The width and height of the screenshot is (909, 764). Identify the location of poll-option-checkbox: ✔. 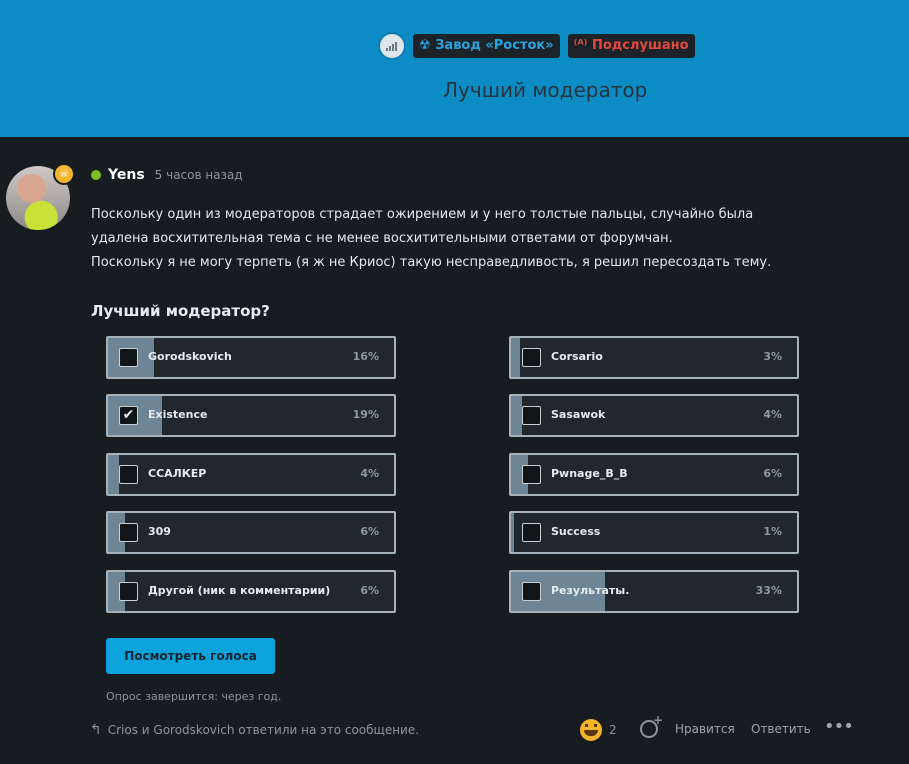
(128, 415).